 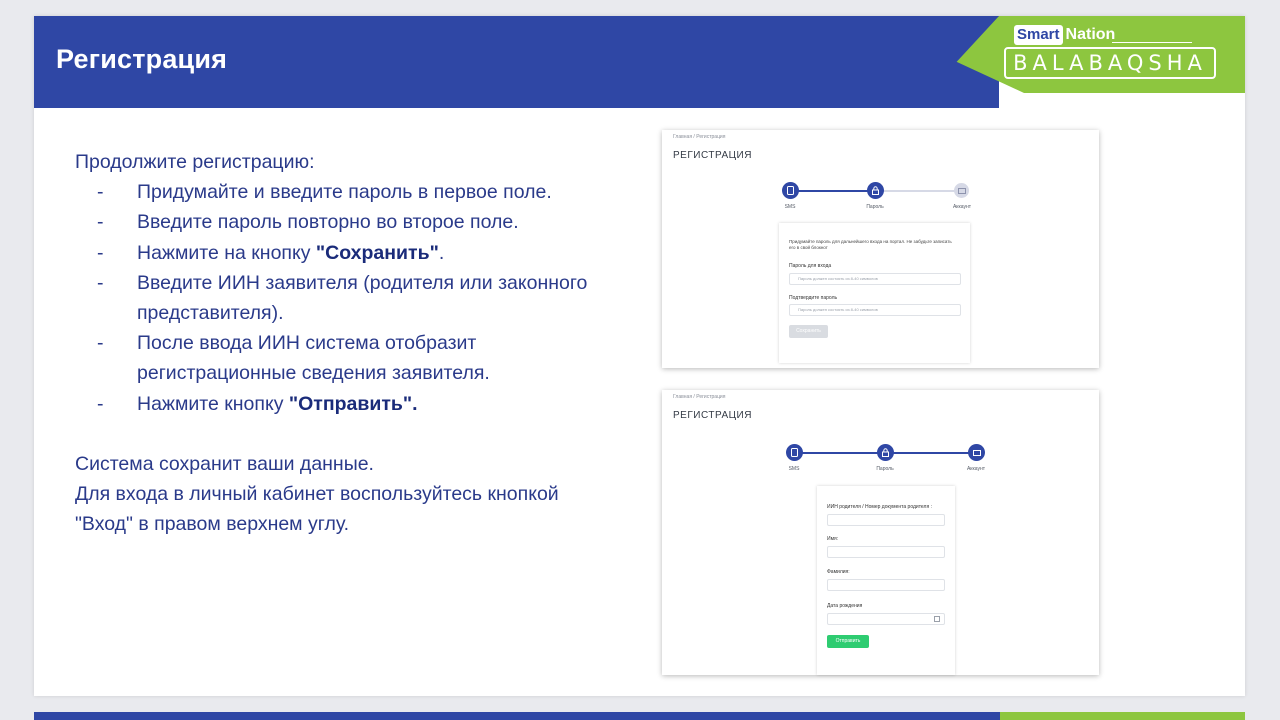 I want to click on save-button: Сохранить, so click(x=808, y=331).